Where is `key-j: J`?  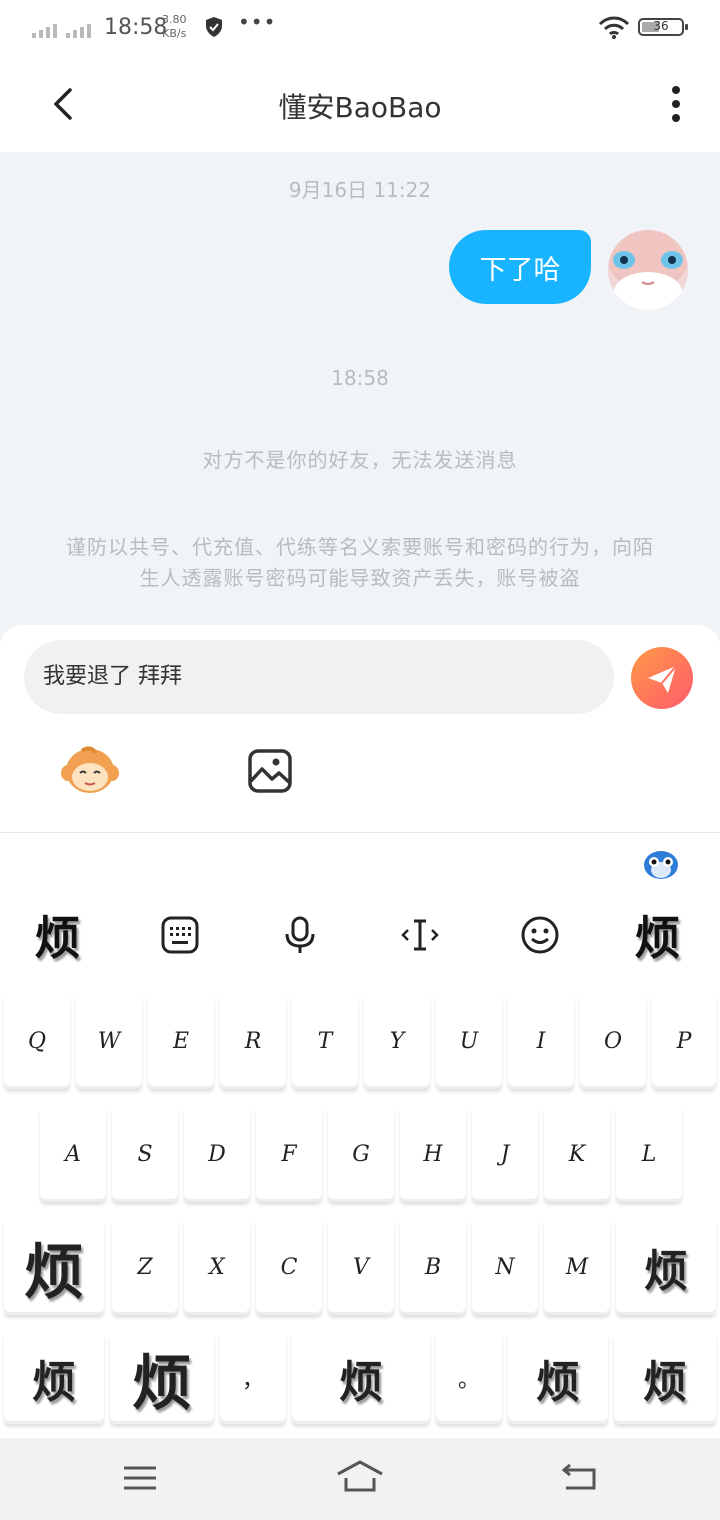
key-j: J is located at coordinates (505, 1154).